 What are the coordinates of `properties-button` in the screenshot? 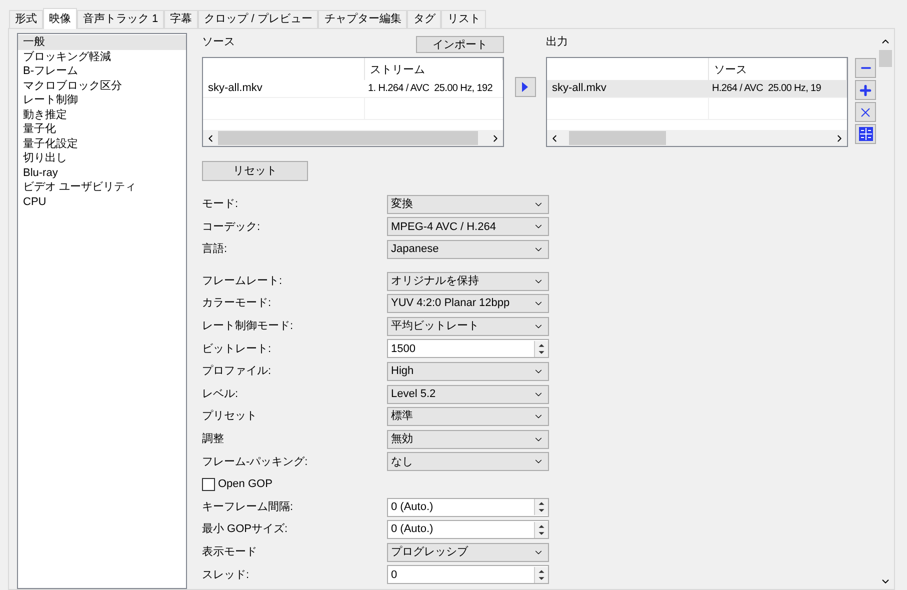 It's located at (865, 134).